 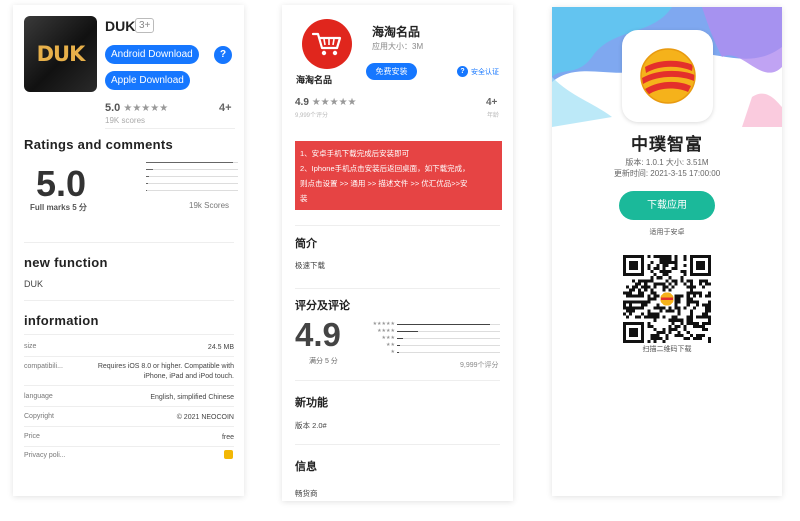 I want to click on shopping-cart-icon, so click(x=326, y=44).